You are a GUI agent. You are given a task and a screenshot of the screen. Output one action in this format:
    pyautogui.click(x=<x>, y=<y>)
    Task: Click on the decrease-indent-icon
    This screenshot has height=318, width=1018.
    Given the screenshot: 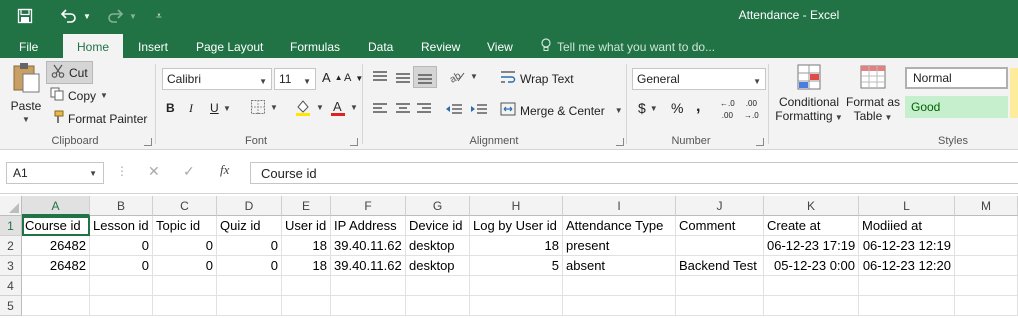 What is the action you would take?
    pyautogui.click(x=454, y=109)
    